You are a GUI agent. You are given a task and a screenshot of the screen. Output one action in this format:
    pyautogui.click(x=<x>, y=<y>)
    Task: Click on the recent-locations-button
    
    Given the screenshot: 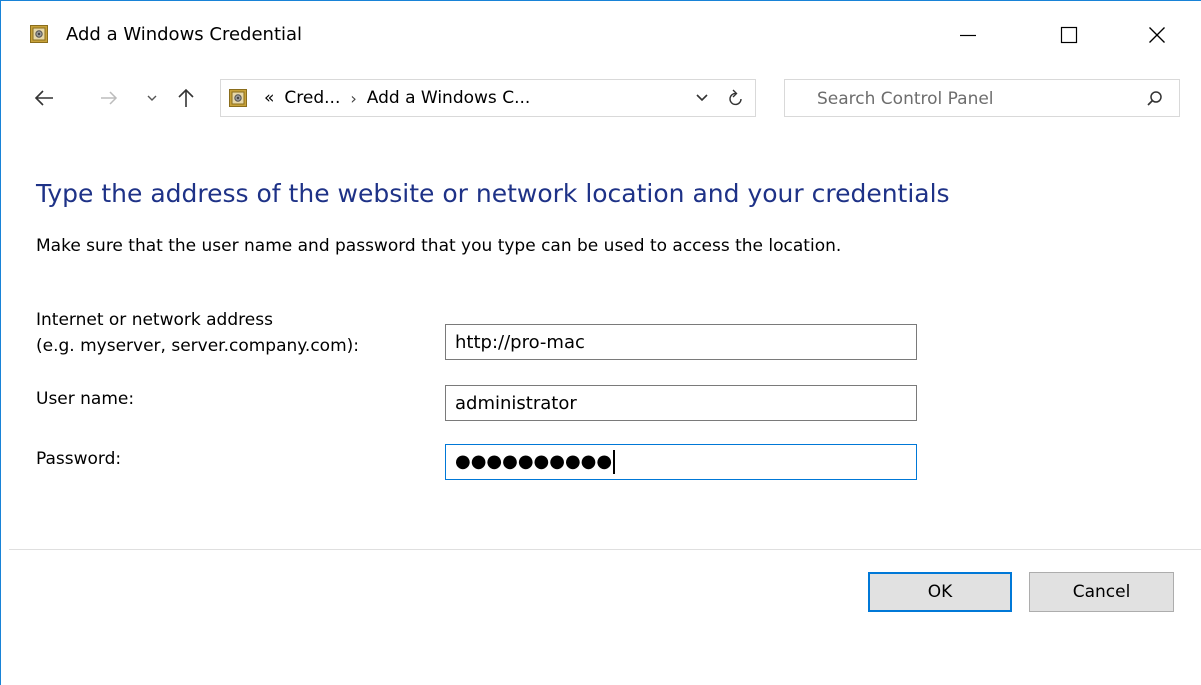 What is the action you would take?
    pyautogui.click(x=152, y=98)
    